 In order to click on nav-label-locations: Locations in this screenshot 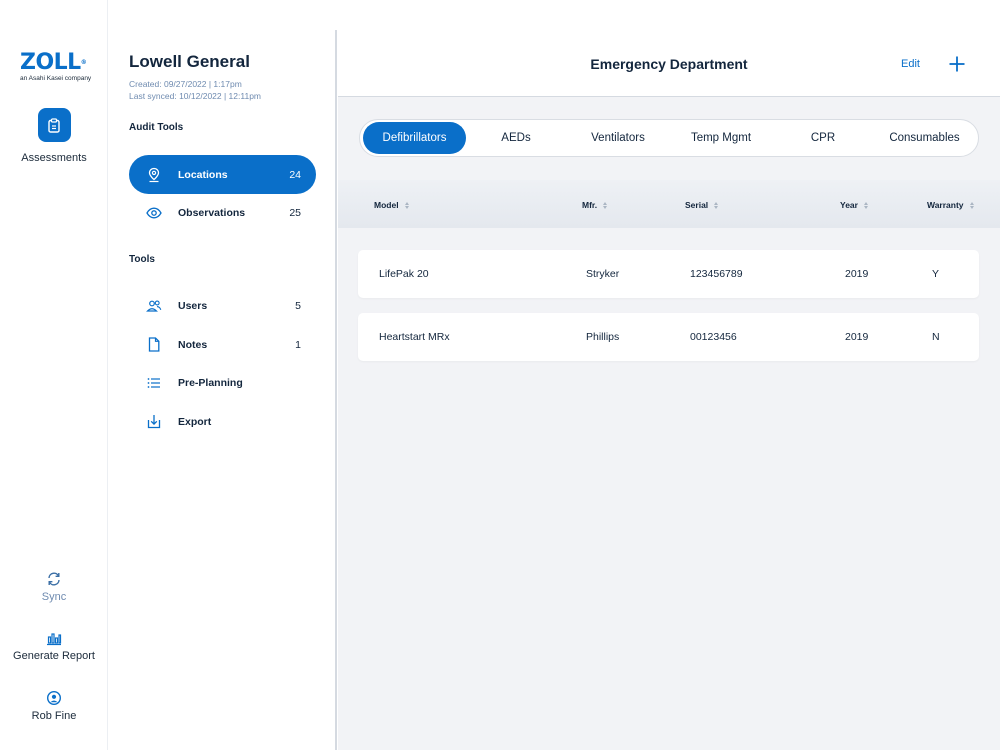, I will do `click(203, 174)`.